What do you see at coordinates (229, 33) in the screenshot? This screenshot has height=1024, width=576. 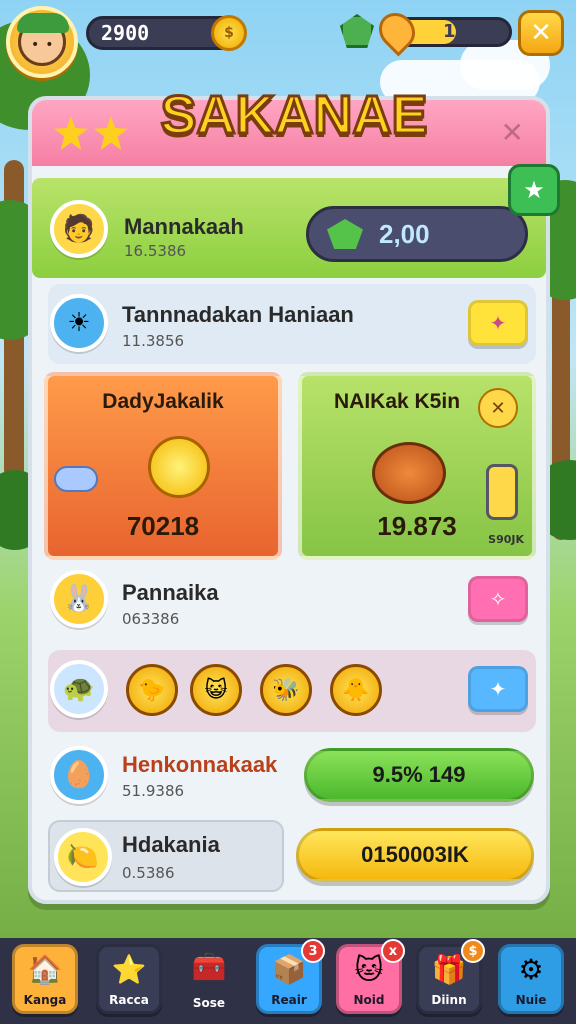 I see `coin-icon: $` at bounding box center [229, 33].